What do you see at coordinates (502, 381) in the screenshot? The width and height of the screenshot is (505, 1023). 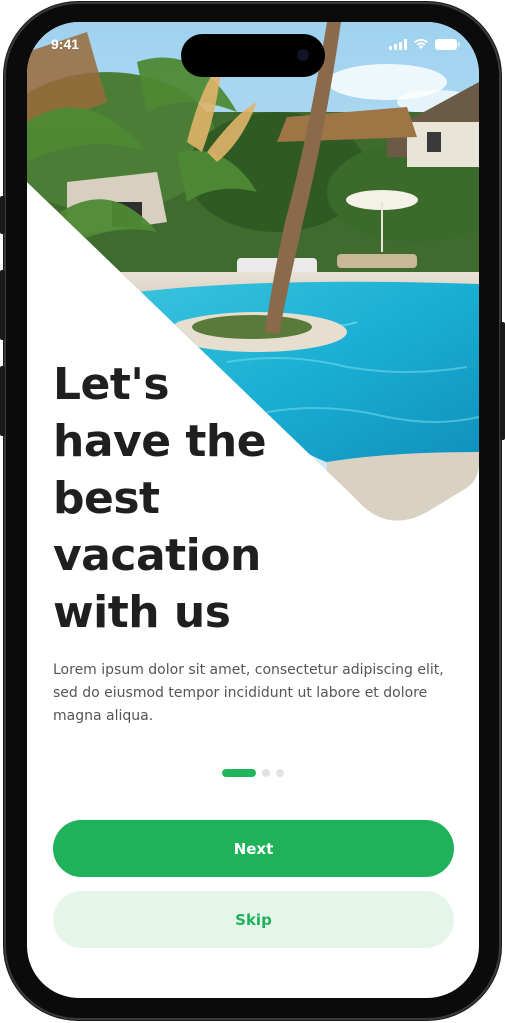 I see `power-button` at bounding box center [502, 381].